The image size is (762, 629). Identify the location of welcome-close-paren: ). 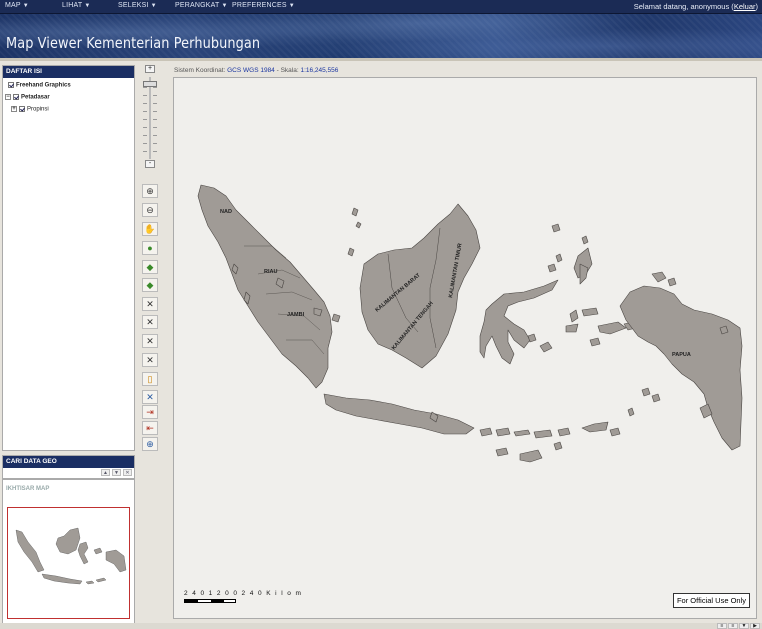
(757, 6).